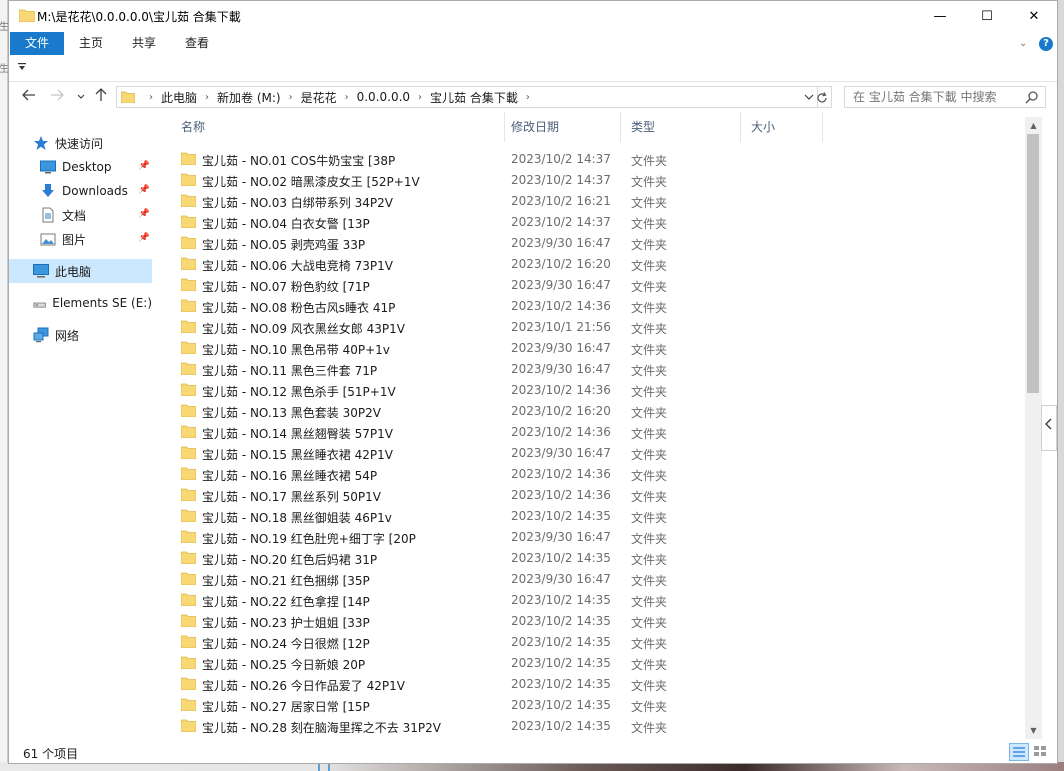 Image resolution: width=1064 pixels, height=771 pixels. I want to click on nav-item-this-pc: 此电脑, so click(80, 271).